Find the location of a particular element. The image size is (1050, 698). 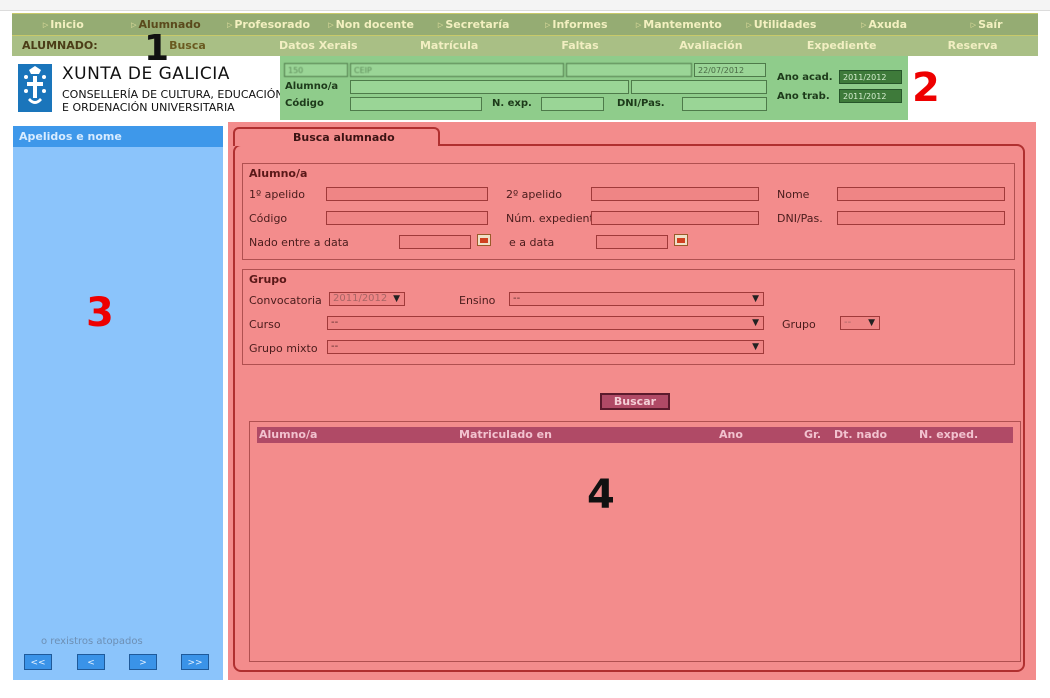

column-header-grupo: Gr. is located at coordinates (812, 435).